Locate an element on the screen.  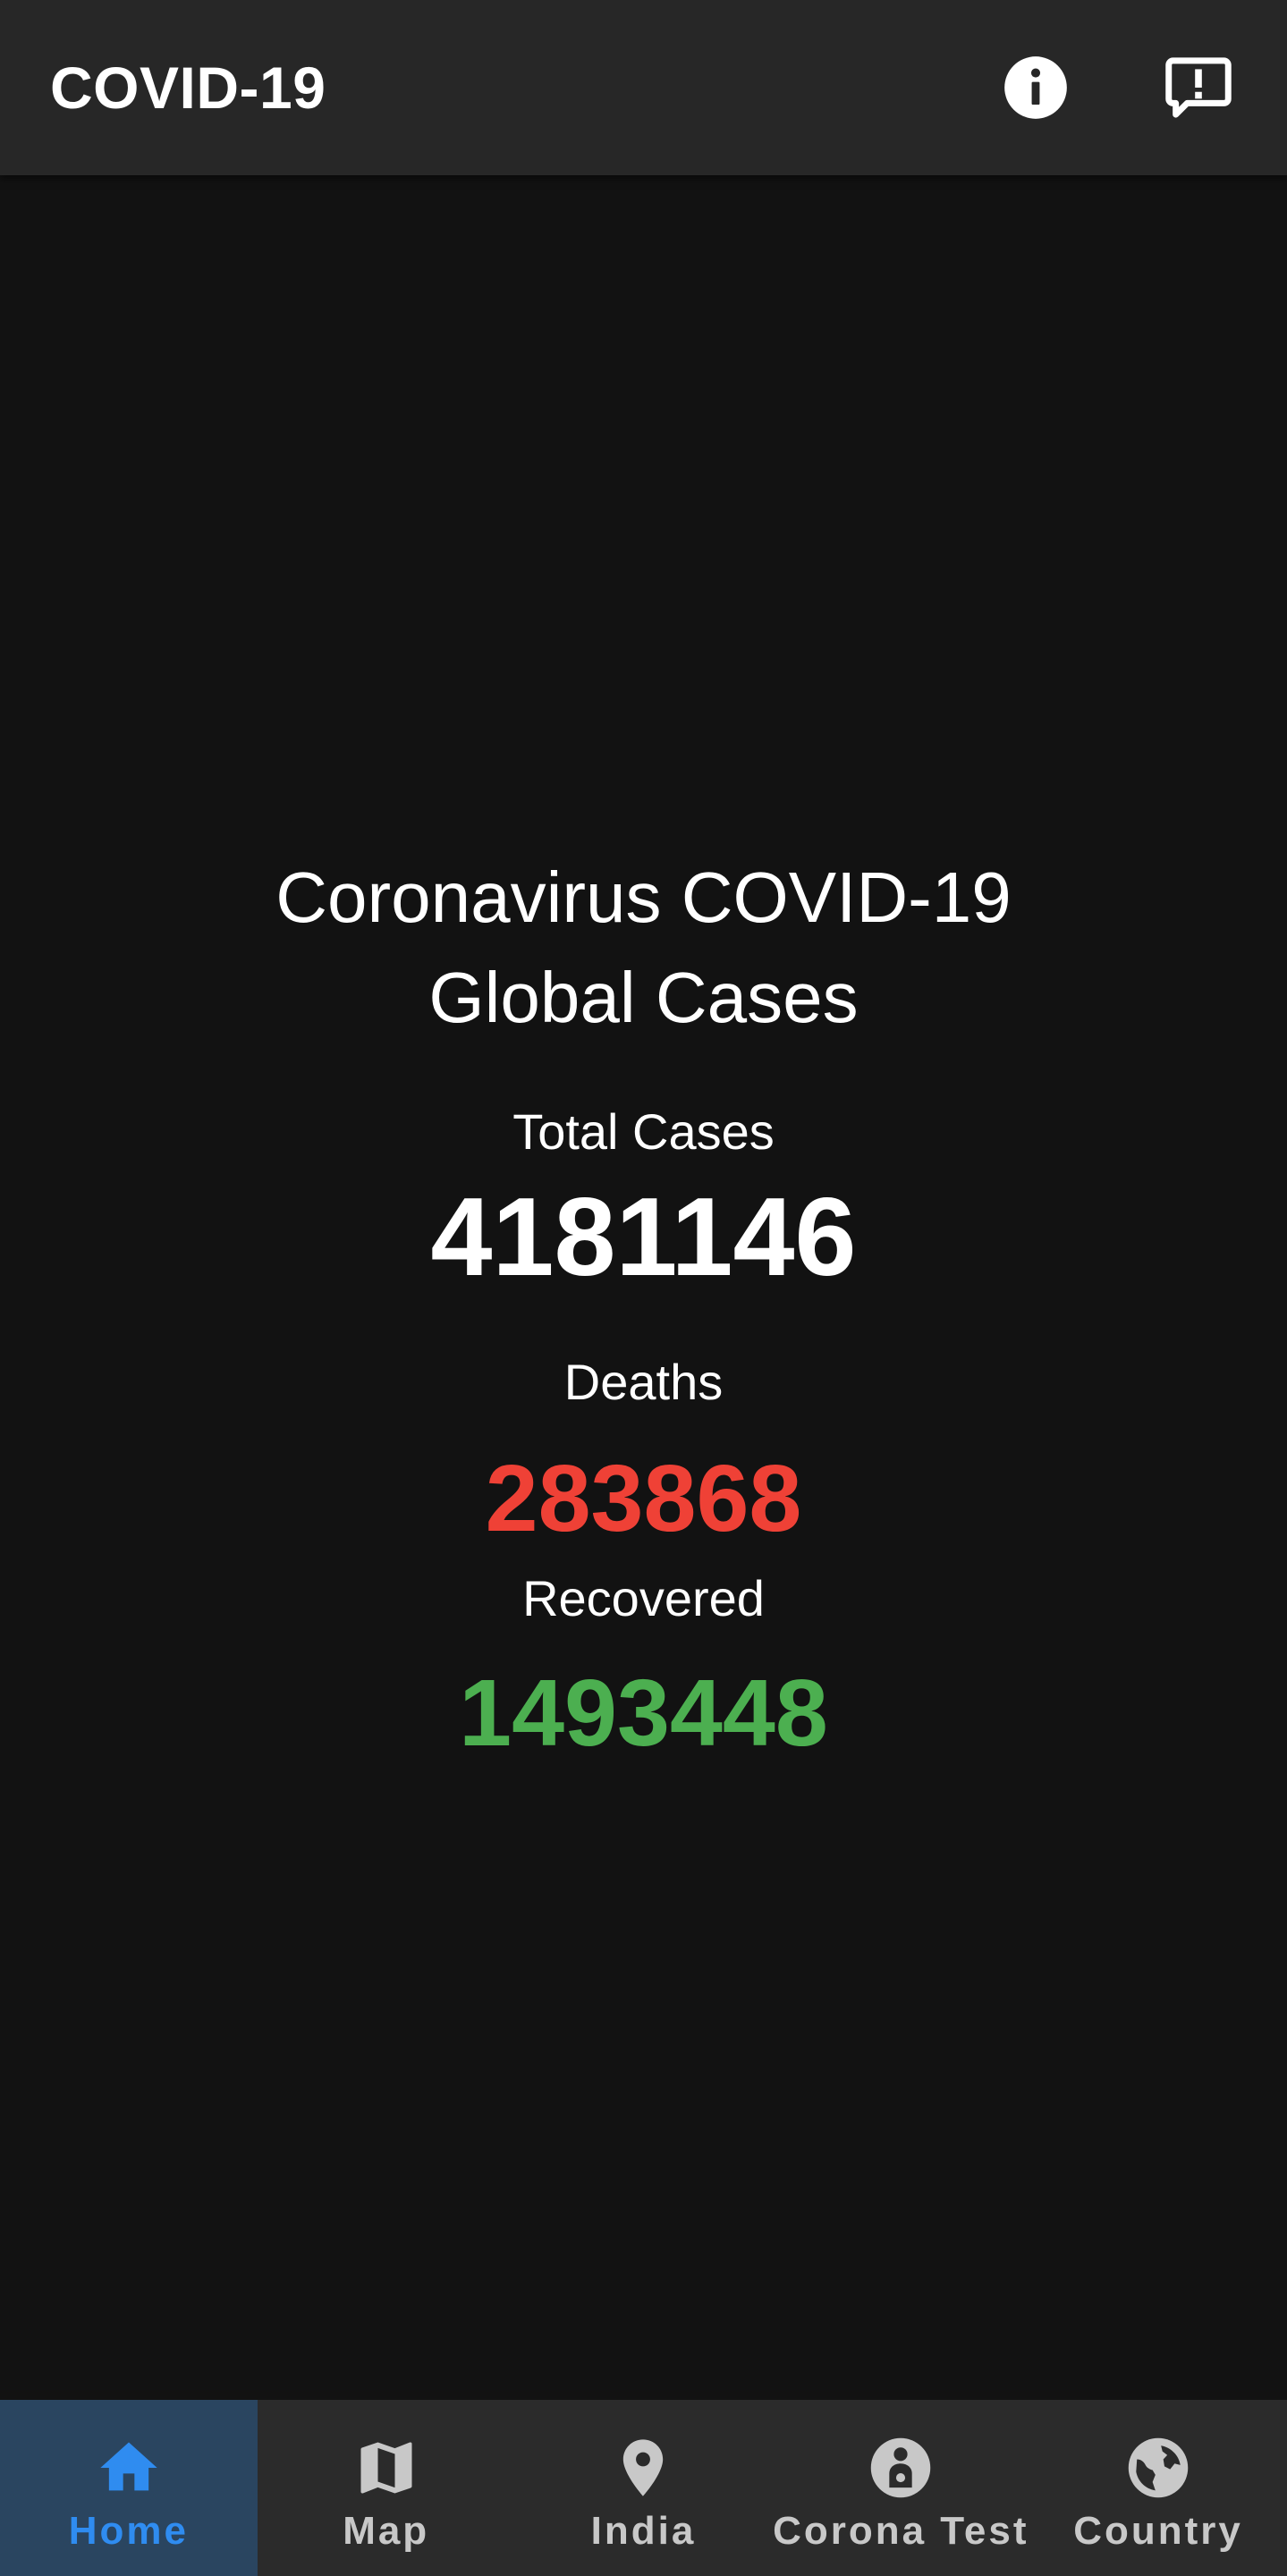
nav-label-home: Home is located at coordinates (129, 2531).